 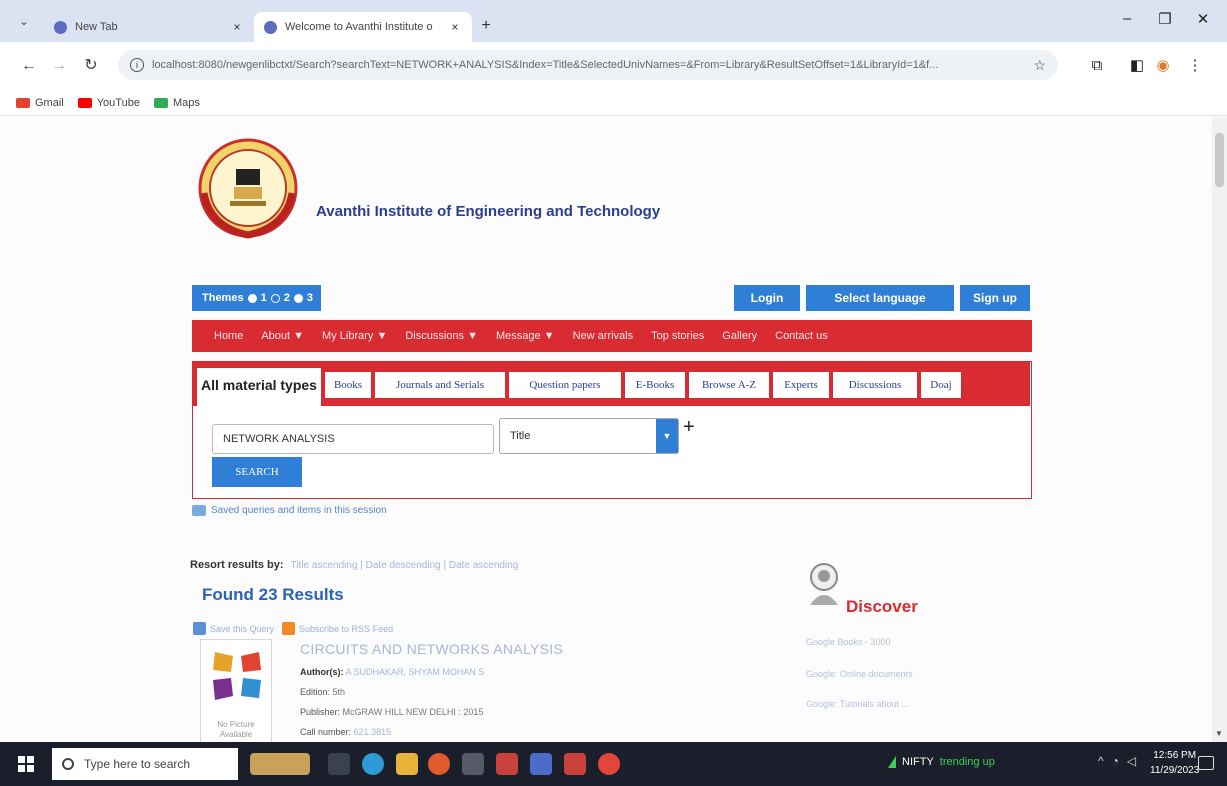 What do you see at coordinates (353, 439) in the screenshot?
I see `search-input: NETWORK ANALYSIS` at bounding box center [353, 439].